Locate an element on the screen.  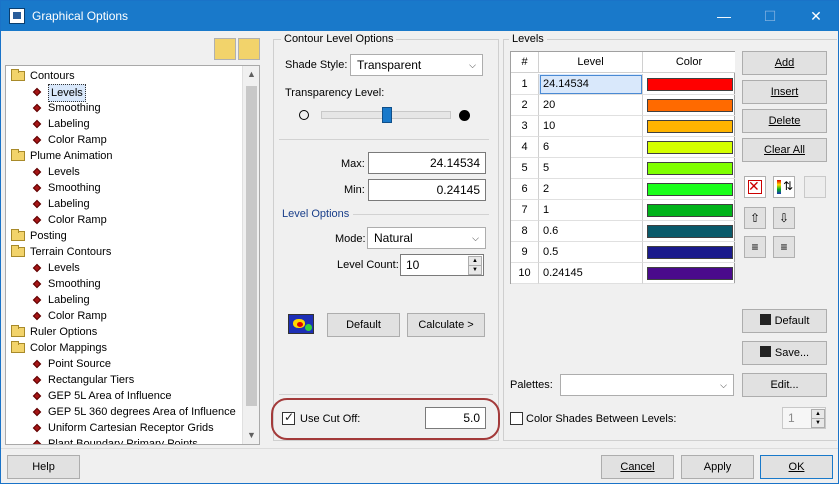
palettes-select: ⌵ is located at coordinates (647, 385).